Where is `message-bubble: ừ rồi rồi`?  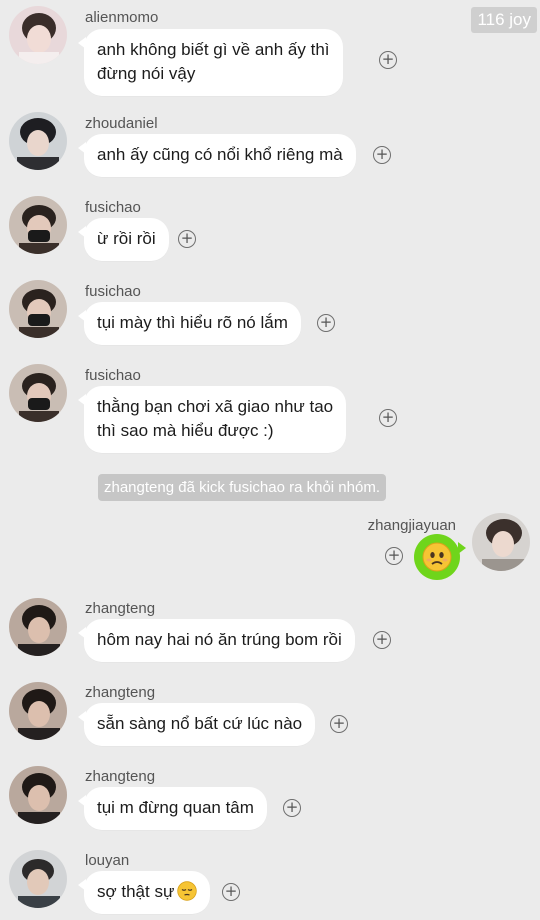 message-bubble: ừ rồi rồi is located at coordinates (123, 239).